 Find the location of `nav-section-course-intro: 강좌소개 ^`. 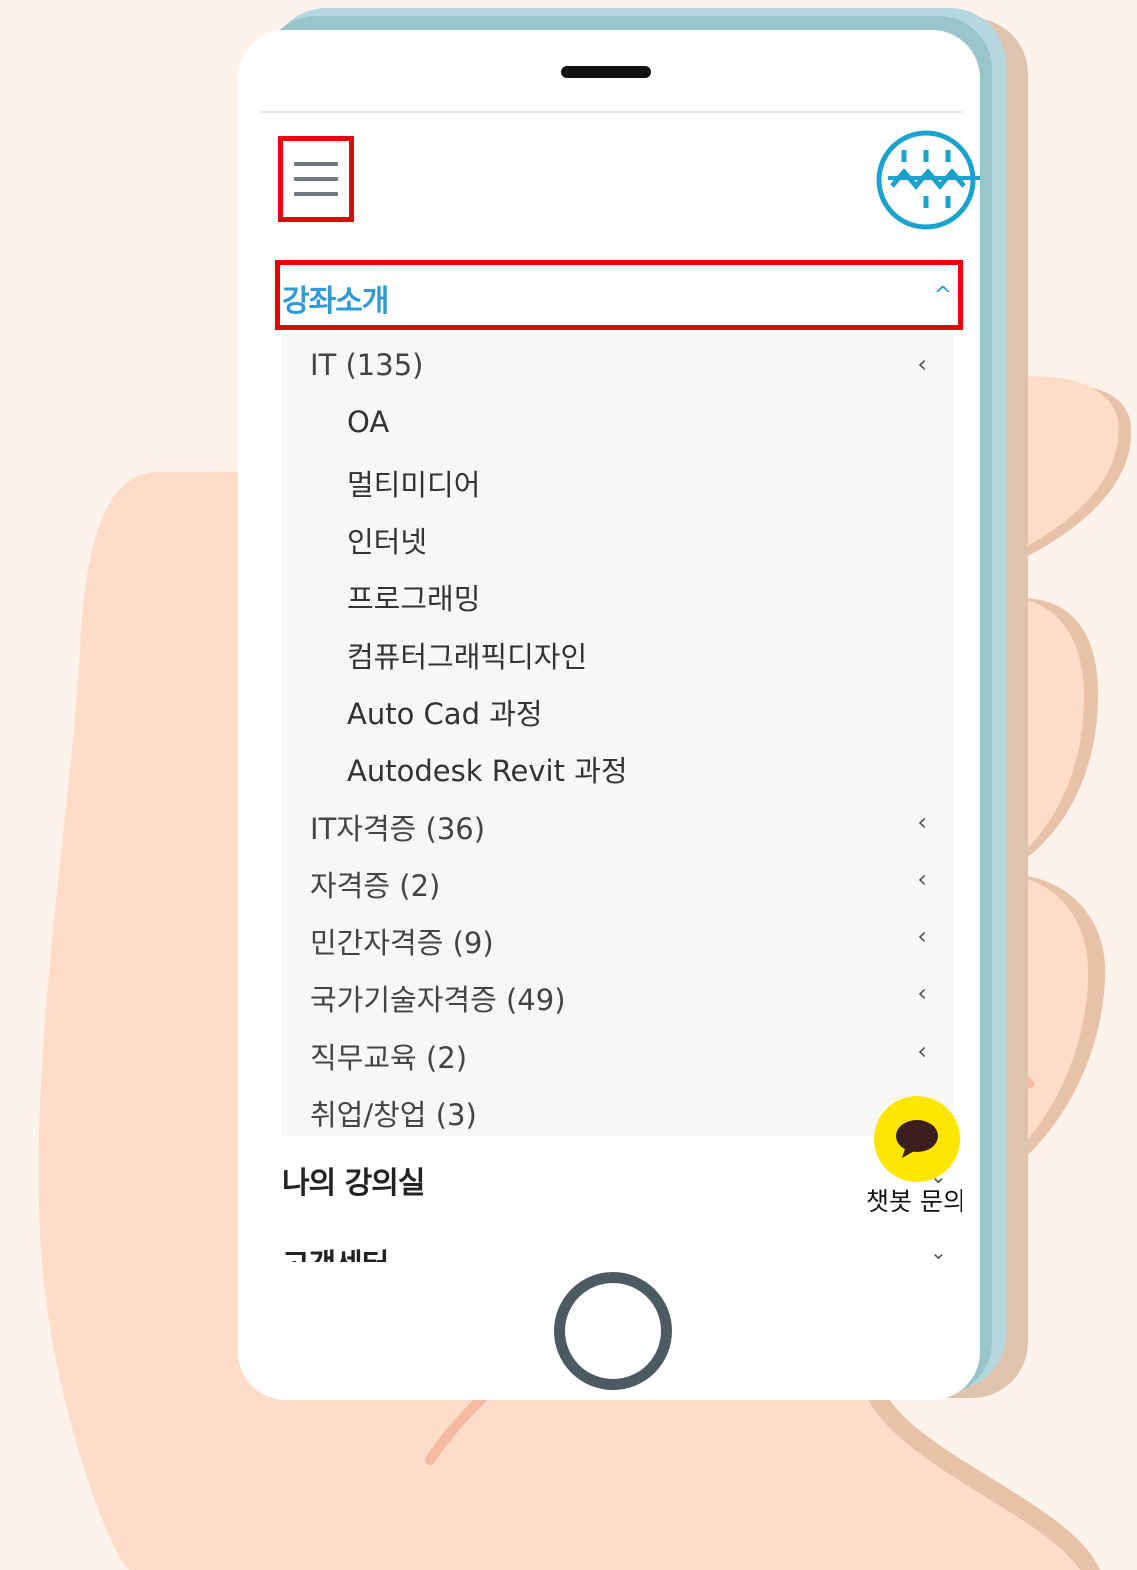

nav-section-course-intro: 강좌소개 ^ is located at coordinates (619, 295).